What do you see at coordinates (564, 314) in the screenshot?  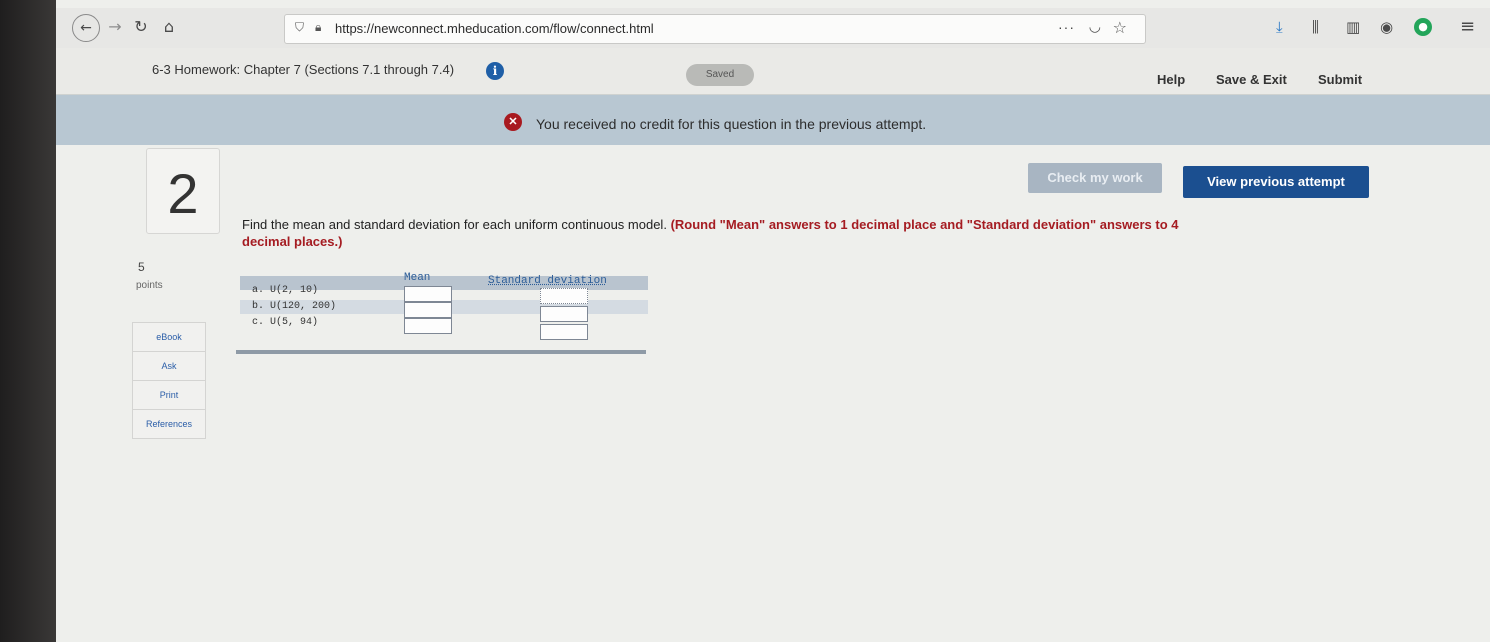 I see `sd-input-b` at bounding box center [564, 314].